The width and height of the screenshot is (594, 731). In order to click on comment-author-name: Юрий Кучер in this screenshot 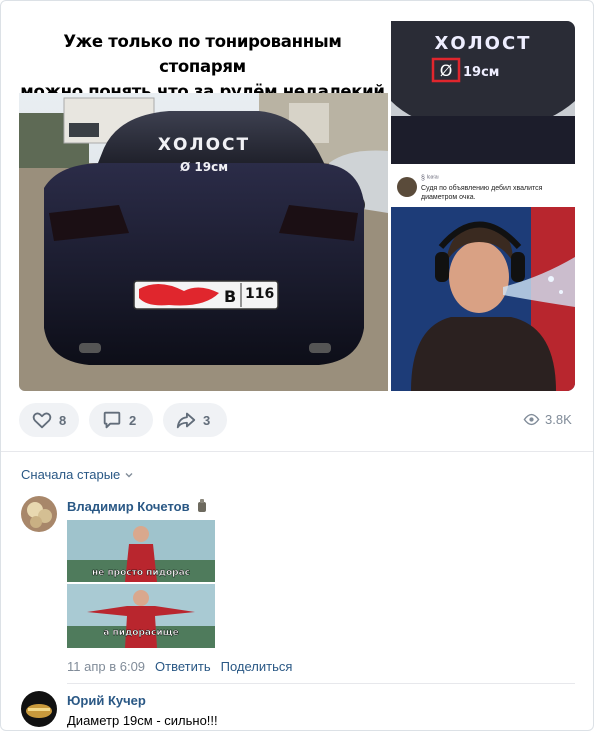, I will do `click(106, 700)`.